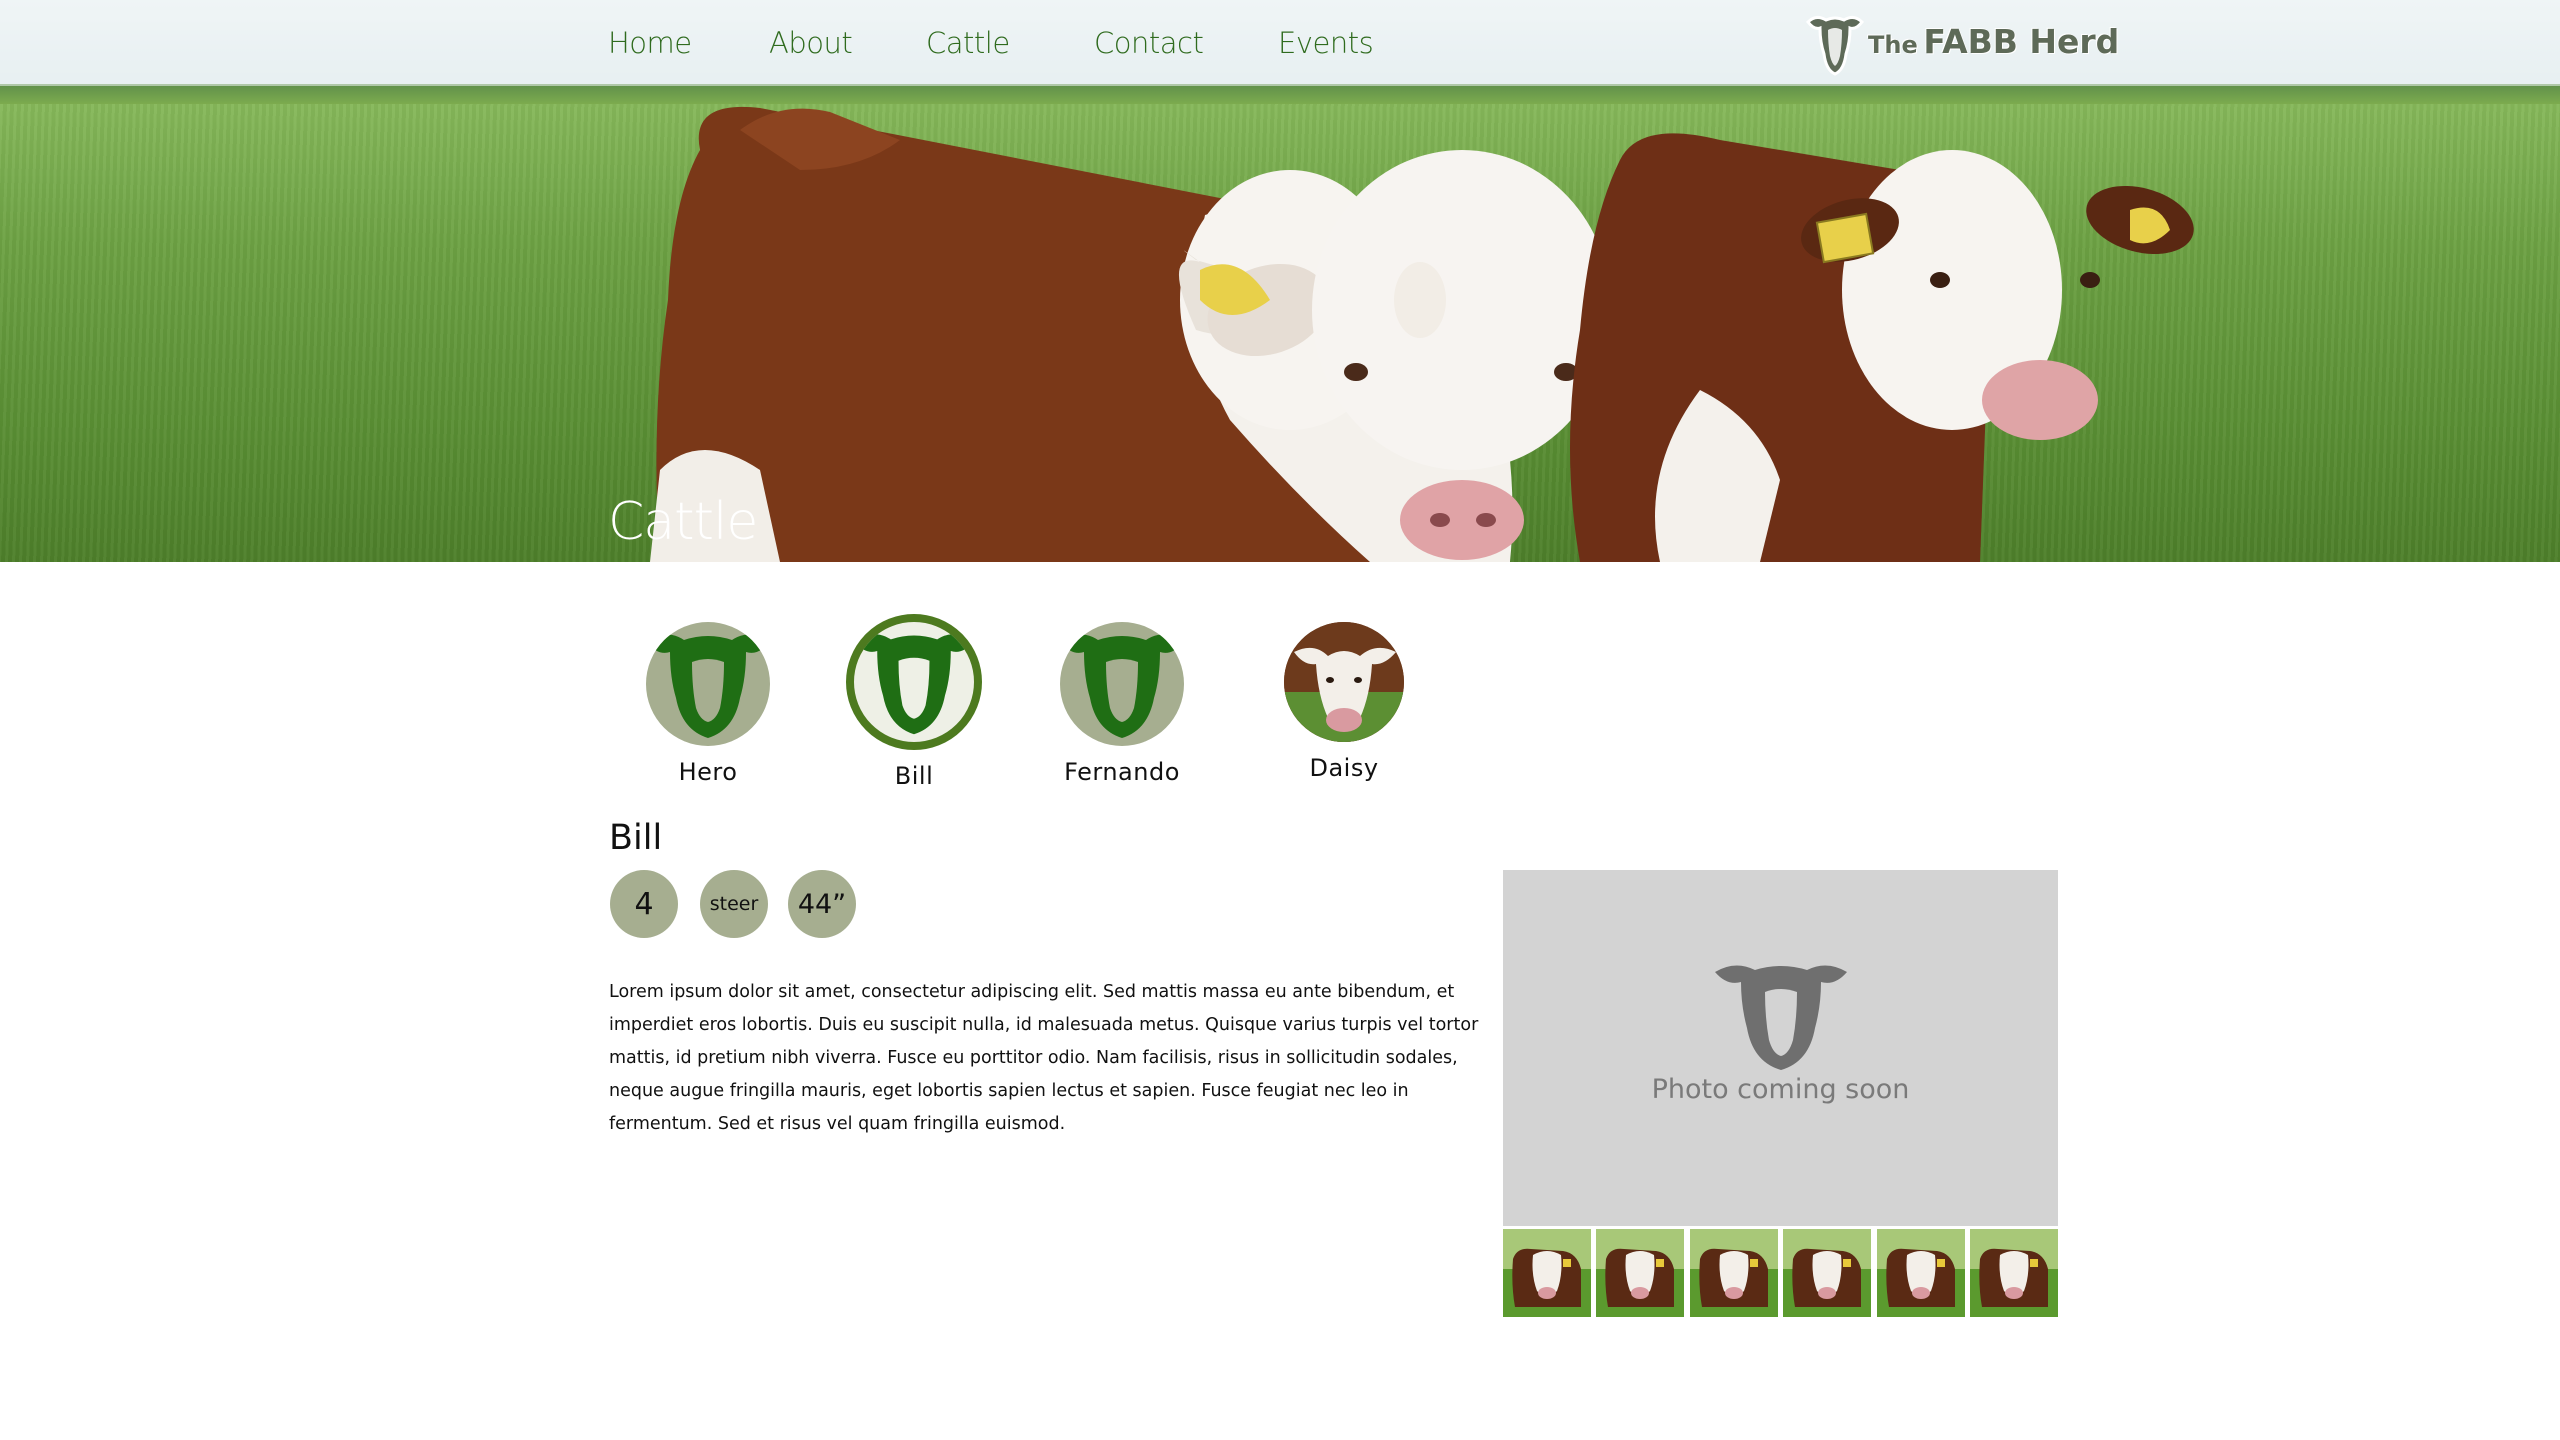 The height and width of the screenshot is (1440, 2560). I want to click on nav-home: Home, so click(650, 43).